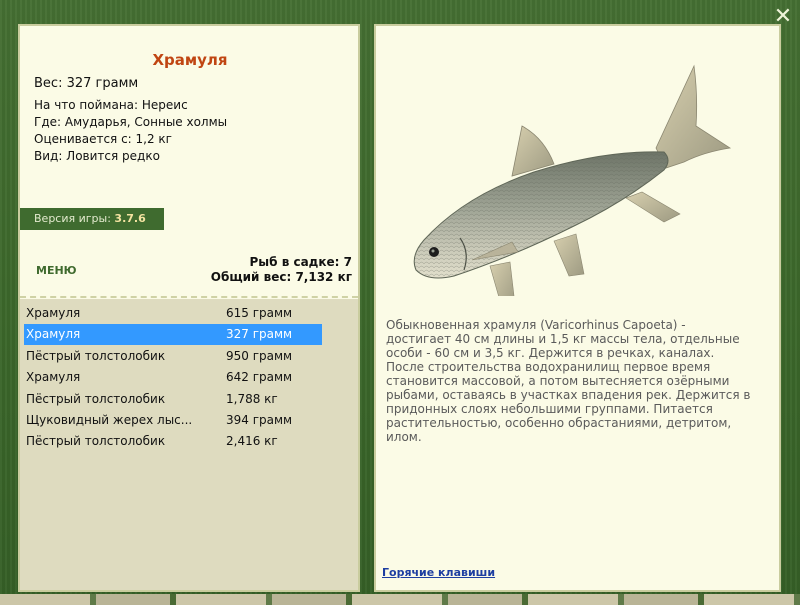  I want to click on list-item: Пёстрый толстолобик 950 грамм, so click(173, 356).